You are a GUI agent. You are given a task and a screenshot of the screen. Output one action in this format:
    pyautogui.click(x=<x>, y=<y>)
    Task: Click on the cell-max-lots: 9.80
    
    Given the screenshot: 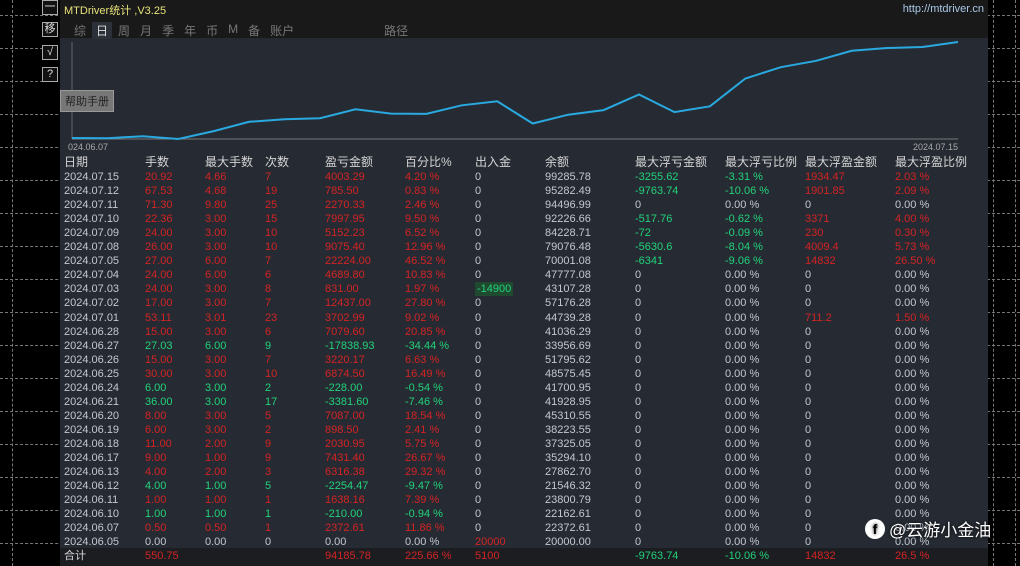 What is the action you would take?
    pyautogui.click(x=216, y=205)
    